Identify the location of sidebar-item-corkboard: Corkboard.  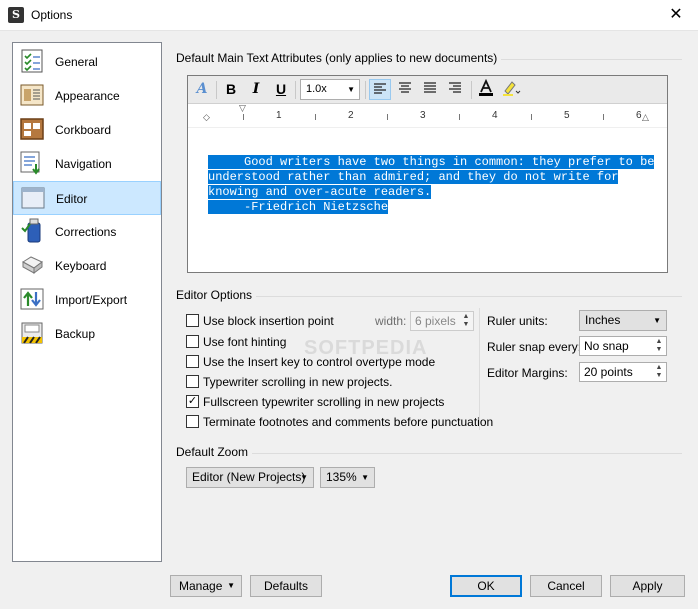
(87, 130).